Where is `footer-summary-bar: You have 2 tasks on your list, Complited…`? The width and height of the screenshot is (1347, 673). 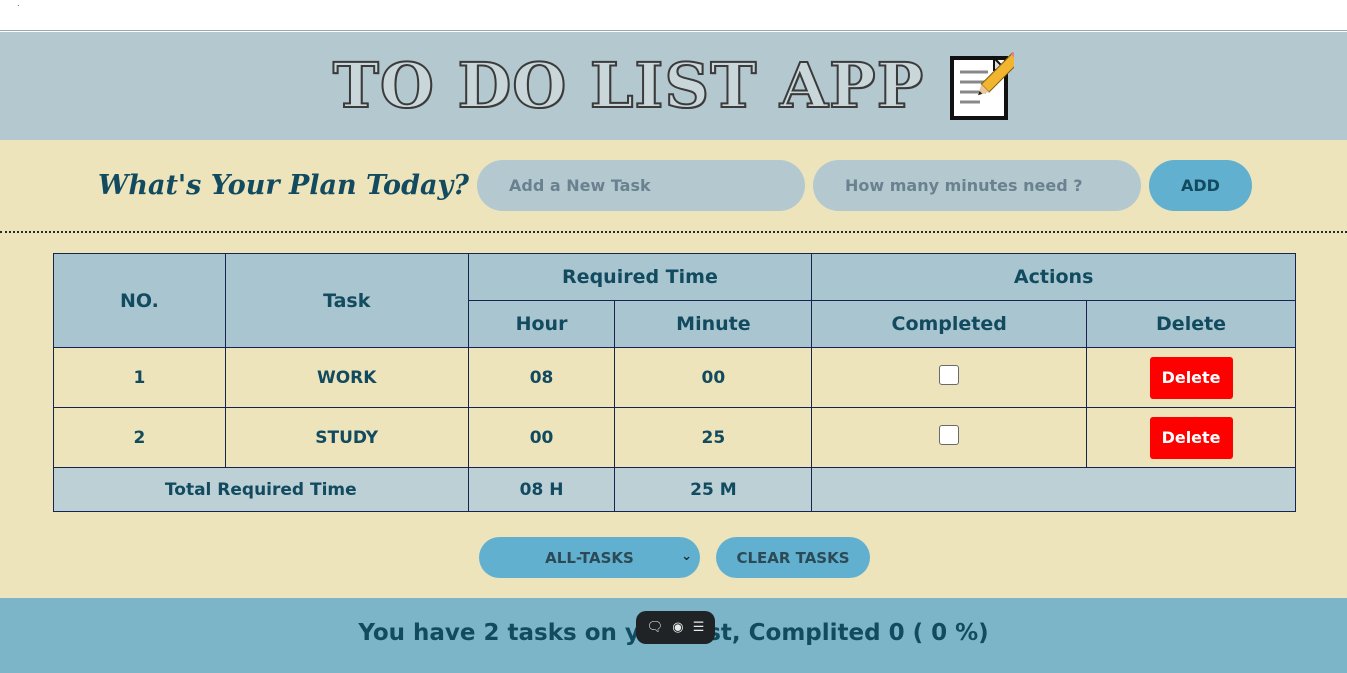
footer-summary-bar: You have 2 tasks on your list, Complited… is located at coordinates (673, 635).